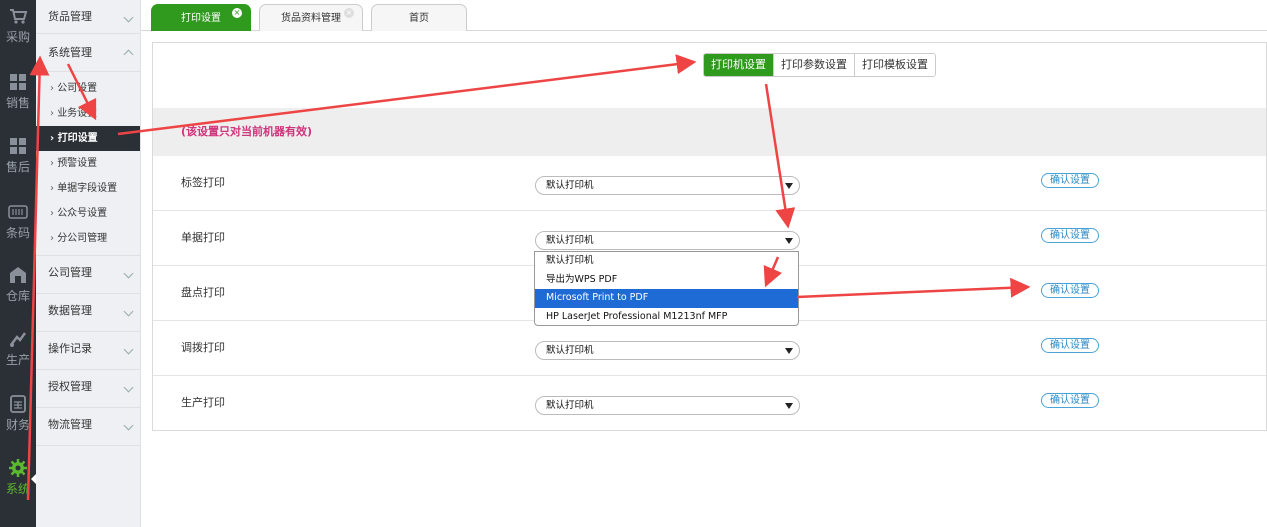  What do you see at coordinates (88, 238) in the screenshot?
I see `submenu-item-branch: 分公司管理` at bounding box center [88, 238].